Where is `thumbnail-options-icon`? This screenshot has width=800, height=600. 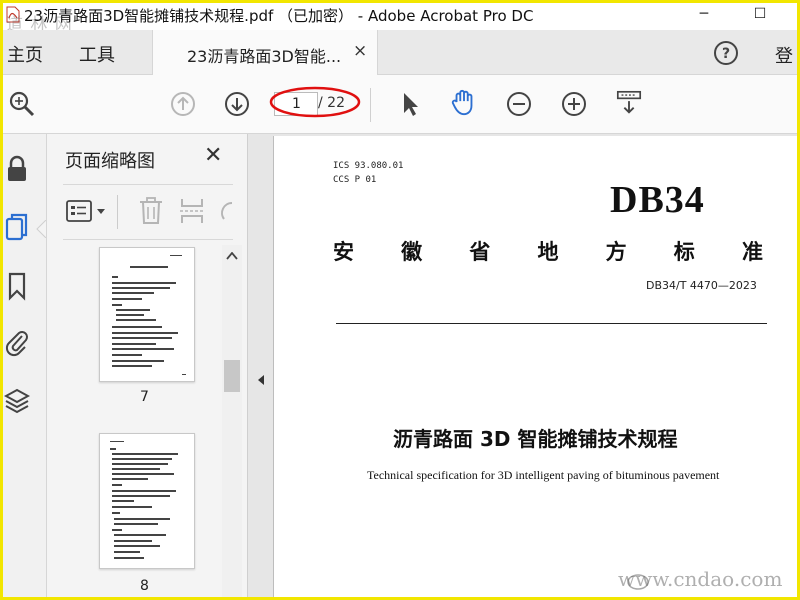 thumbnail-options-icon is located at coordinates (79, 211).